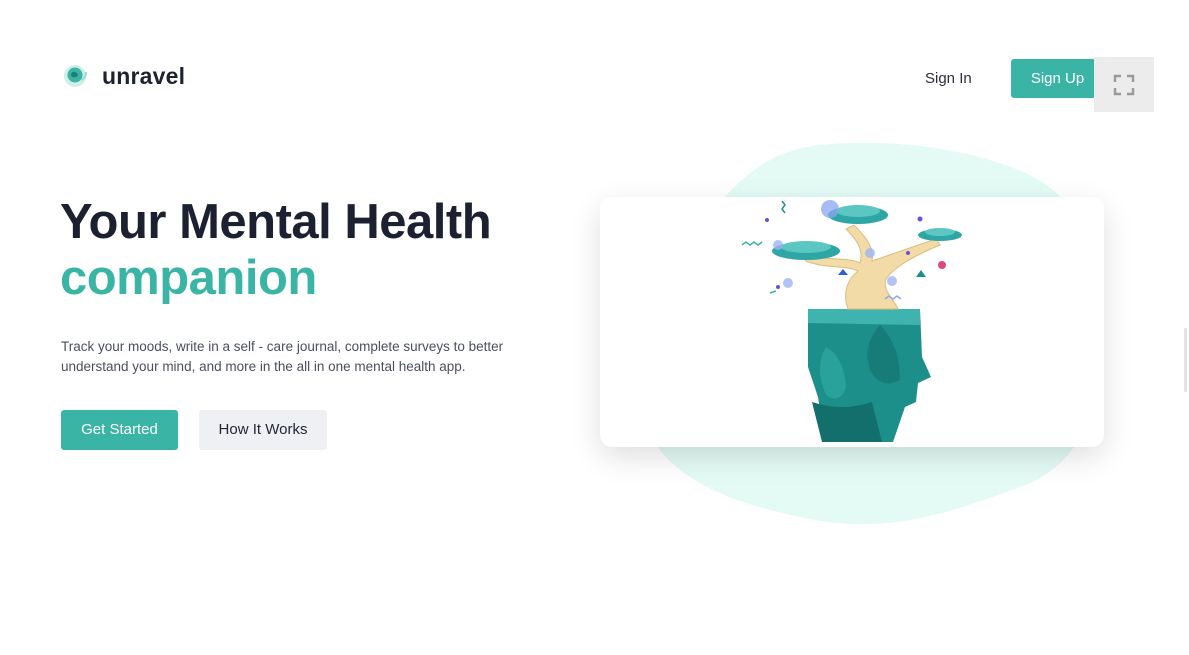  Describe the element at coordinates (276, 222) in the screenshot. I see `hero-title: Your Mental Health` at that location.